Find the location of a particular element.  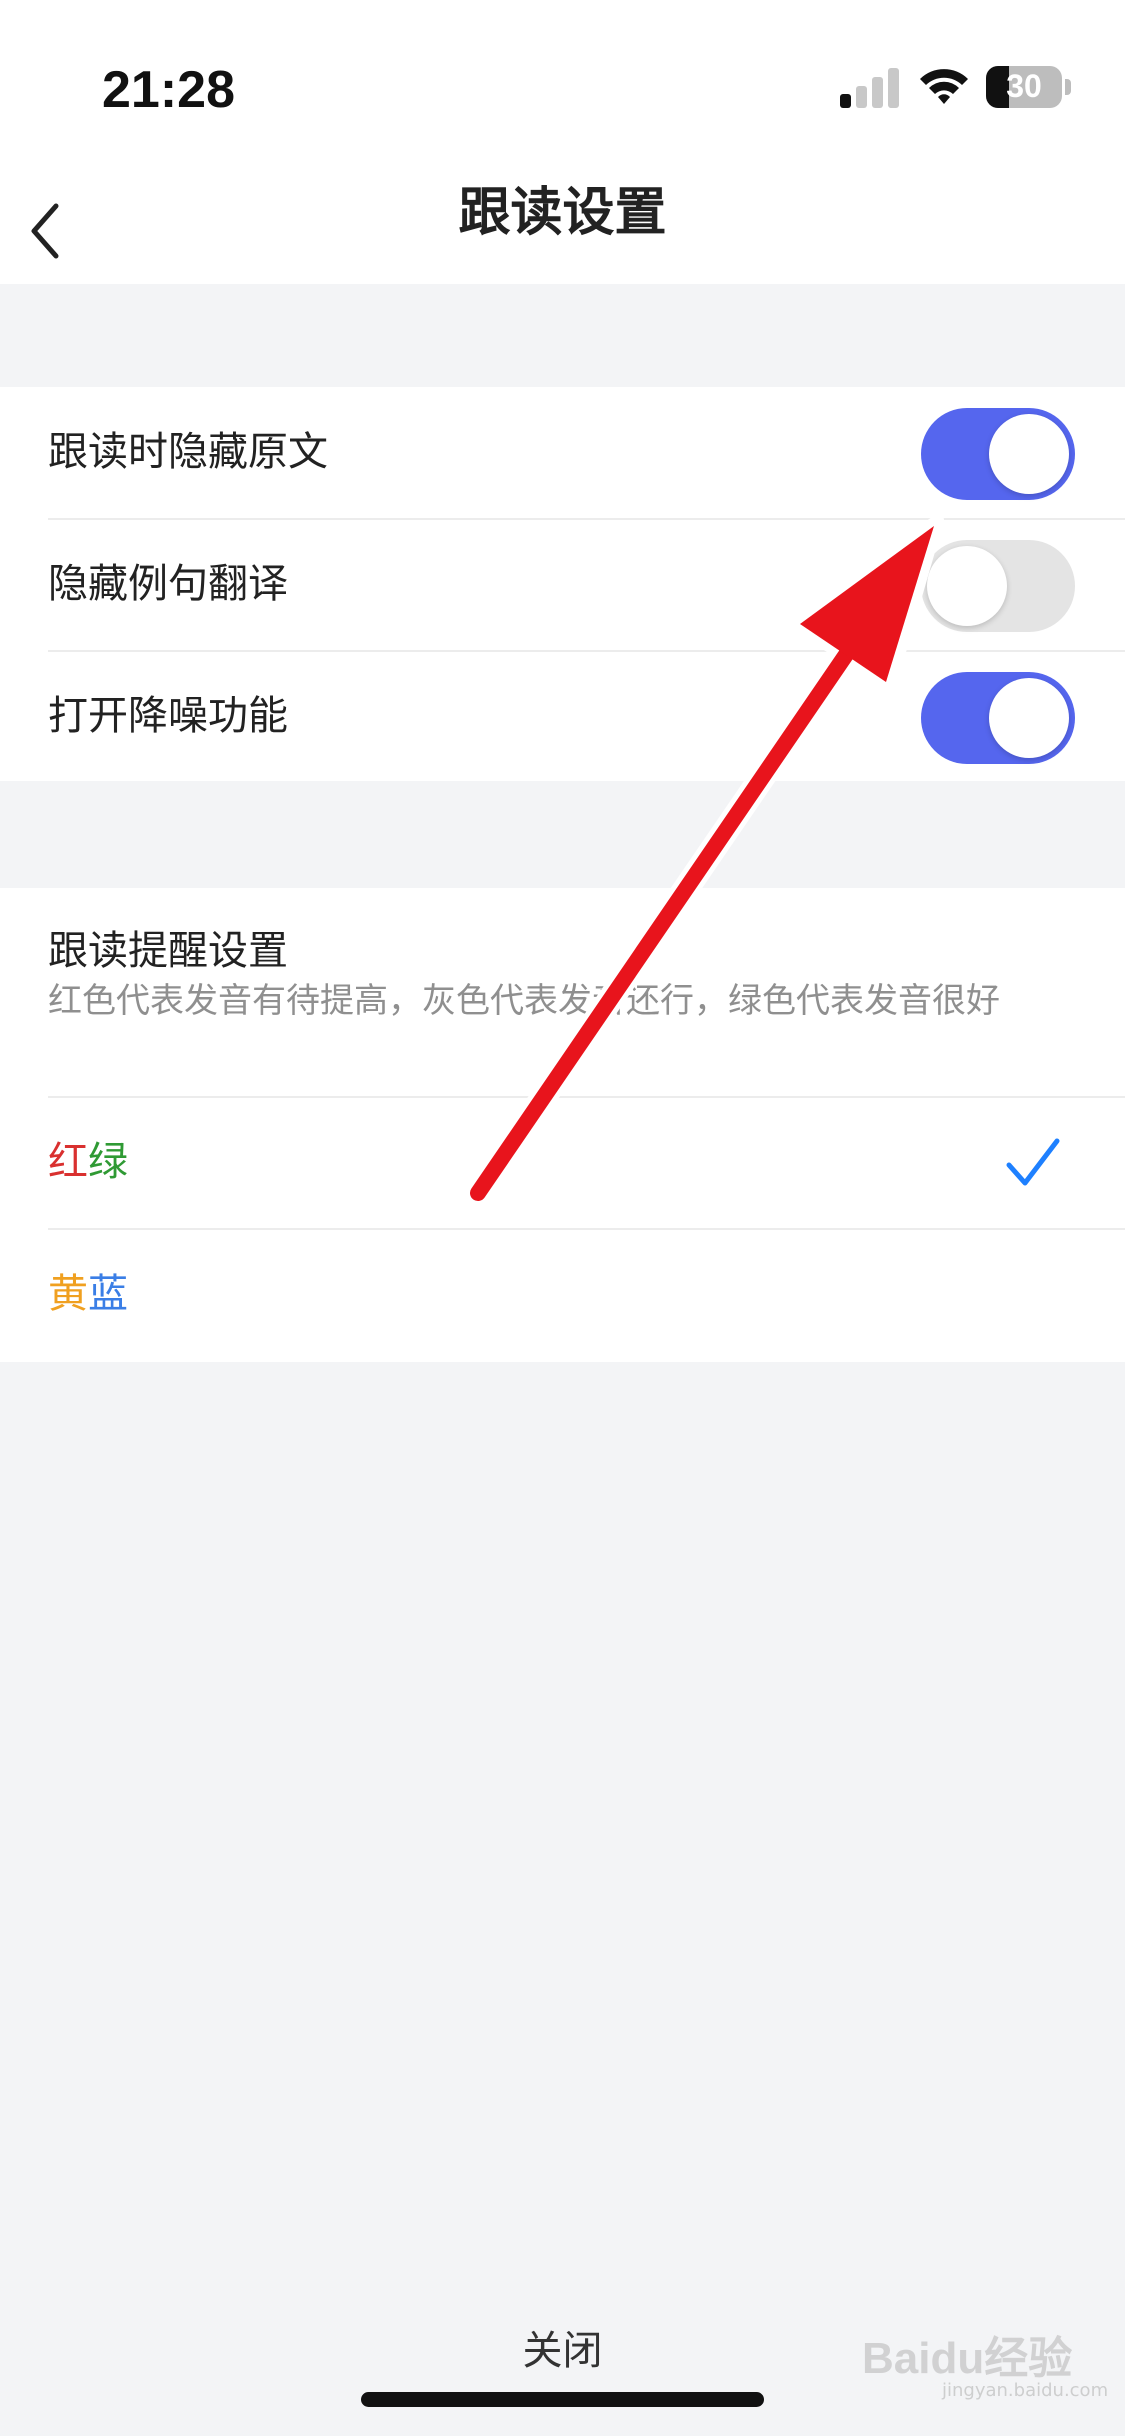

battery-icon: 30 is located at coordinates (1024, 87).